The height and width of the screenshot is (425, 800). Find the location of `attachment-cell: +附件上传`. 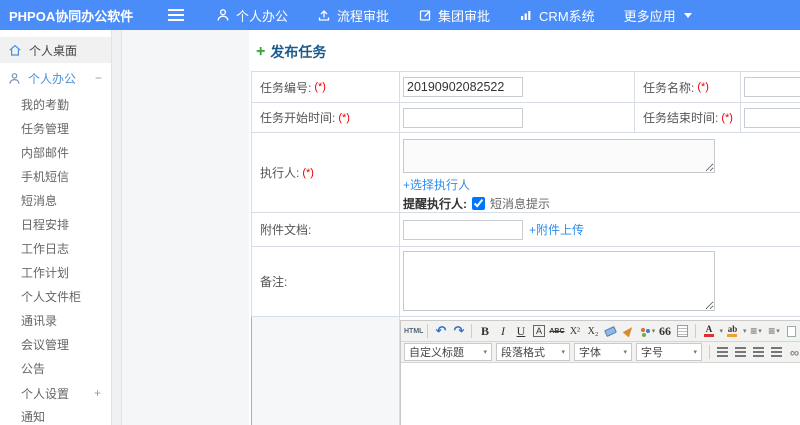

attachment-cell: +附件上传 is located at coordinates (600, 230).